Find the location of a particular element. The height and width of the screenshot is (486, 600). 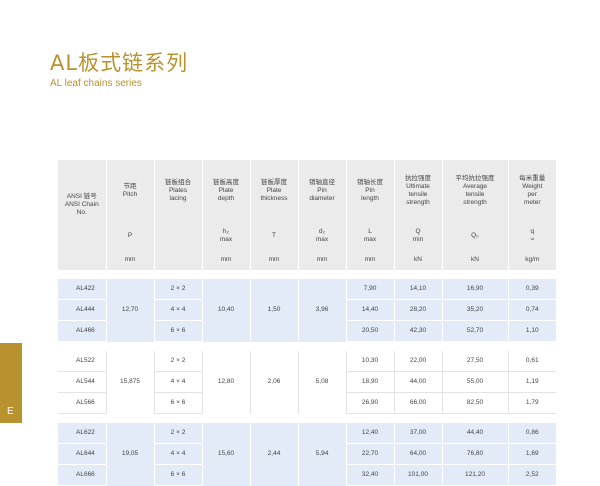

cell-ultimate-strength: 64,00 is located at coordinates (418, 454).